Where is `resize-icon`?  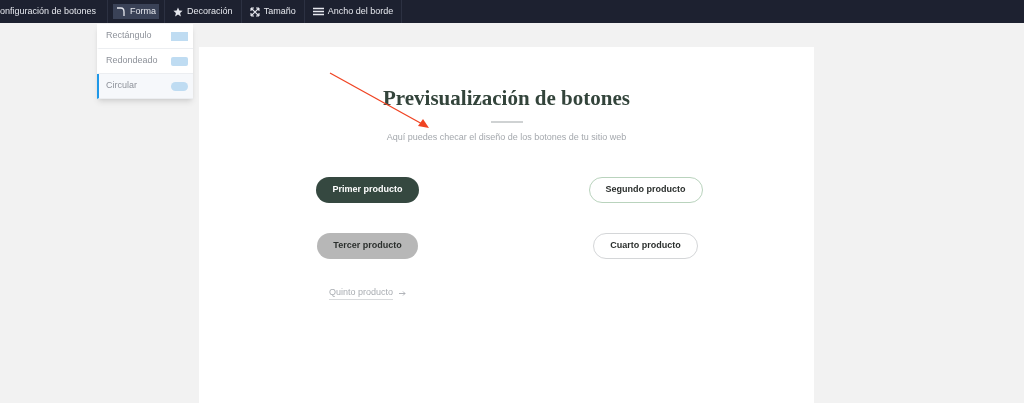
resize-icon is located at coordinates (254, 11).